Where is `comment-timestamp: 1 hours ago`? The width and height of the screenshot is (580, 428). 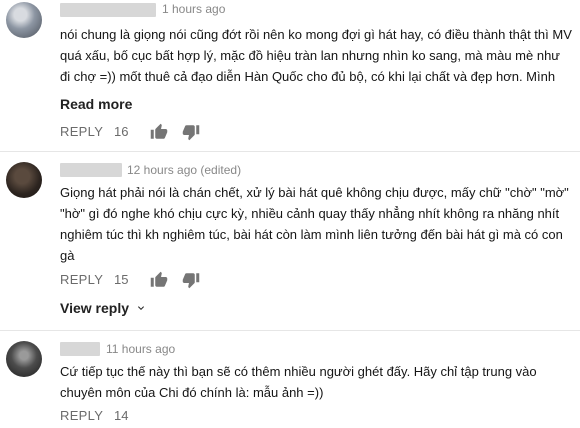
comment-timestamp: 1 hours ago is located at coordinates (193, 9).